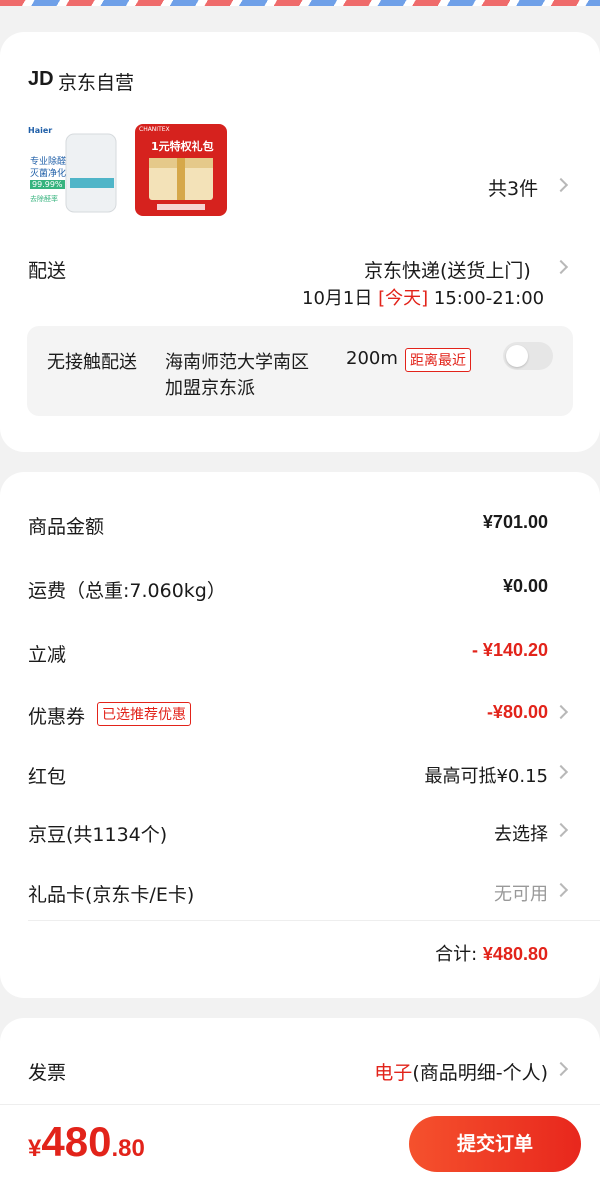  What do you see at coordinates (515, 954) in the screenshot?
I see `total-value: ¥480.80` at bounding box center [515, 954].